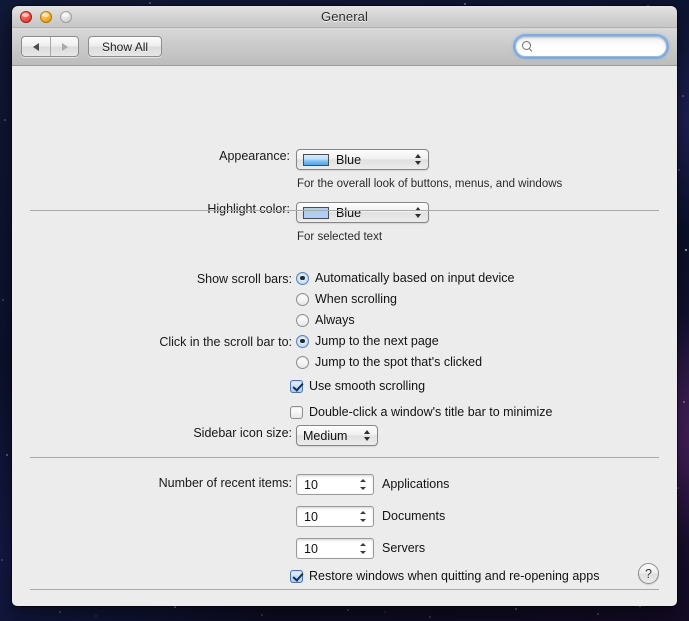  Describe the element at coordinates (399, 362) in the screenshot. I see `radio-label: Jump to the spot that's clicked` at that location.